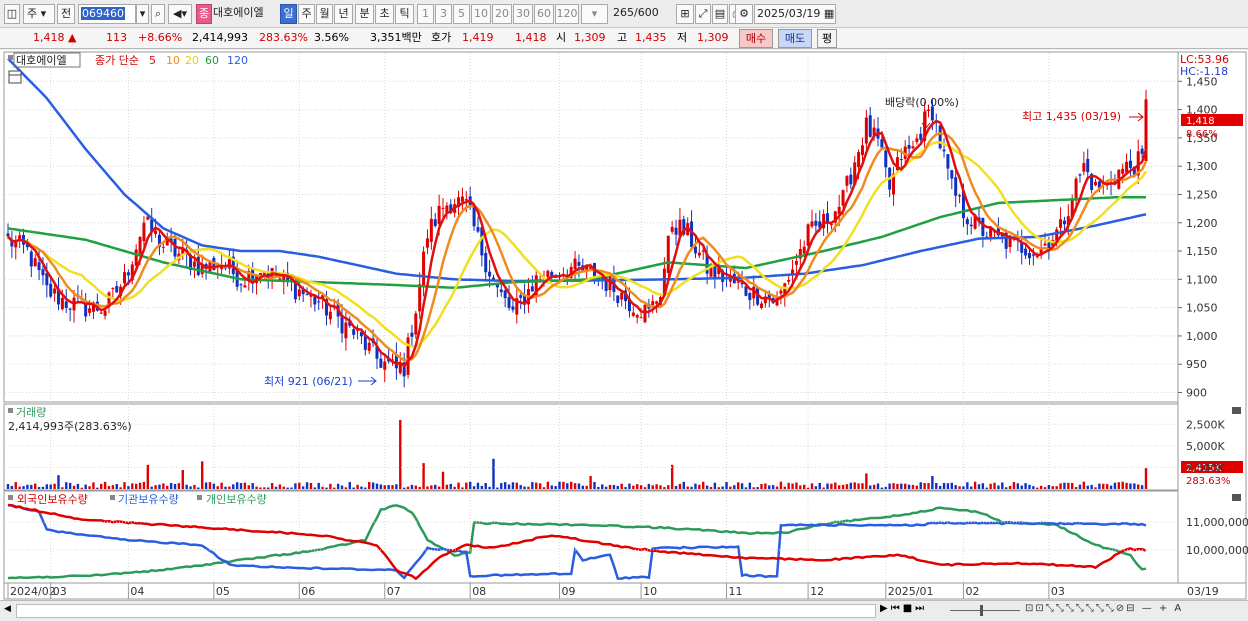  Describe the element at coordinates (795, 14) in the screenshot. I see `date-input: 2025/03/19 ▦` at that location.